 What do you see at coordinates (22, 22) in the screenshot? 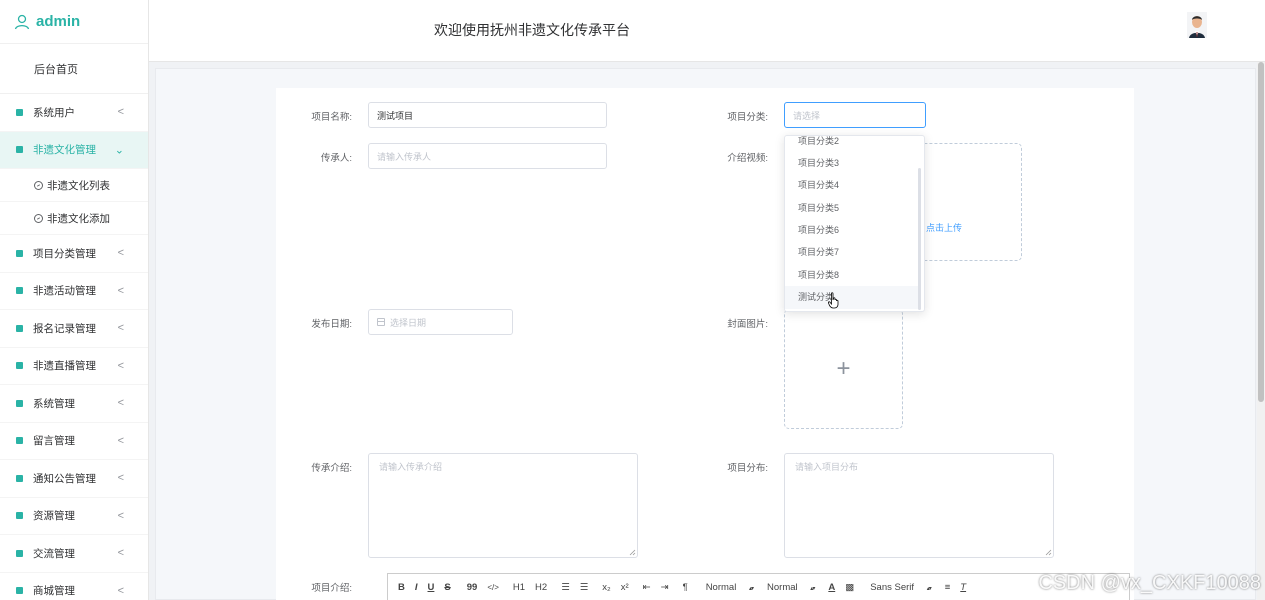
I see `user-icon` at bounding box center [22, 22].